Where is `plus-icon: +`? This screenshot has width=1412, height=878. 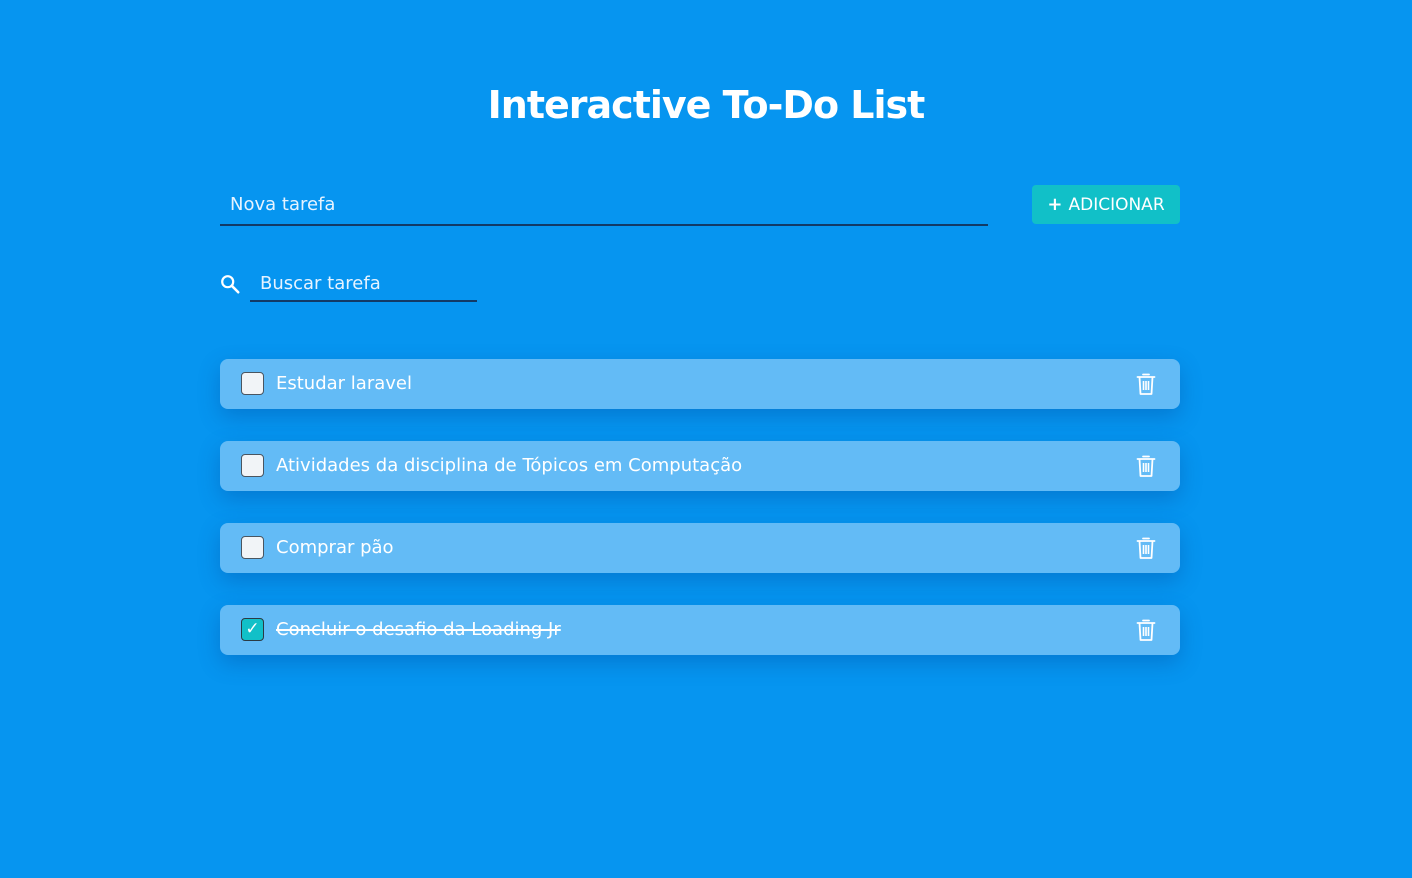 plus-icon: + is located at coordinates (1055, 204).